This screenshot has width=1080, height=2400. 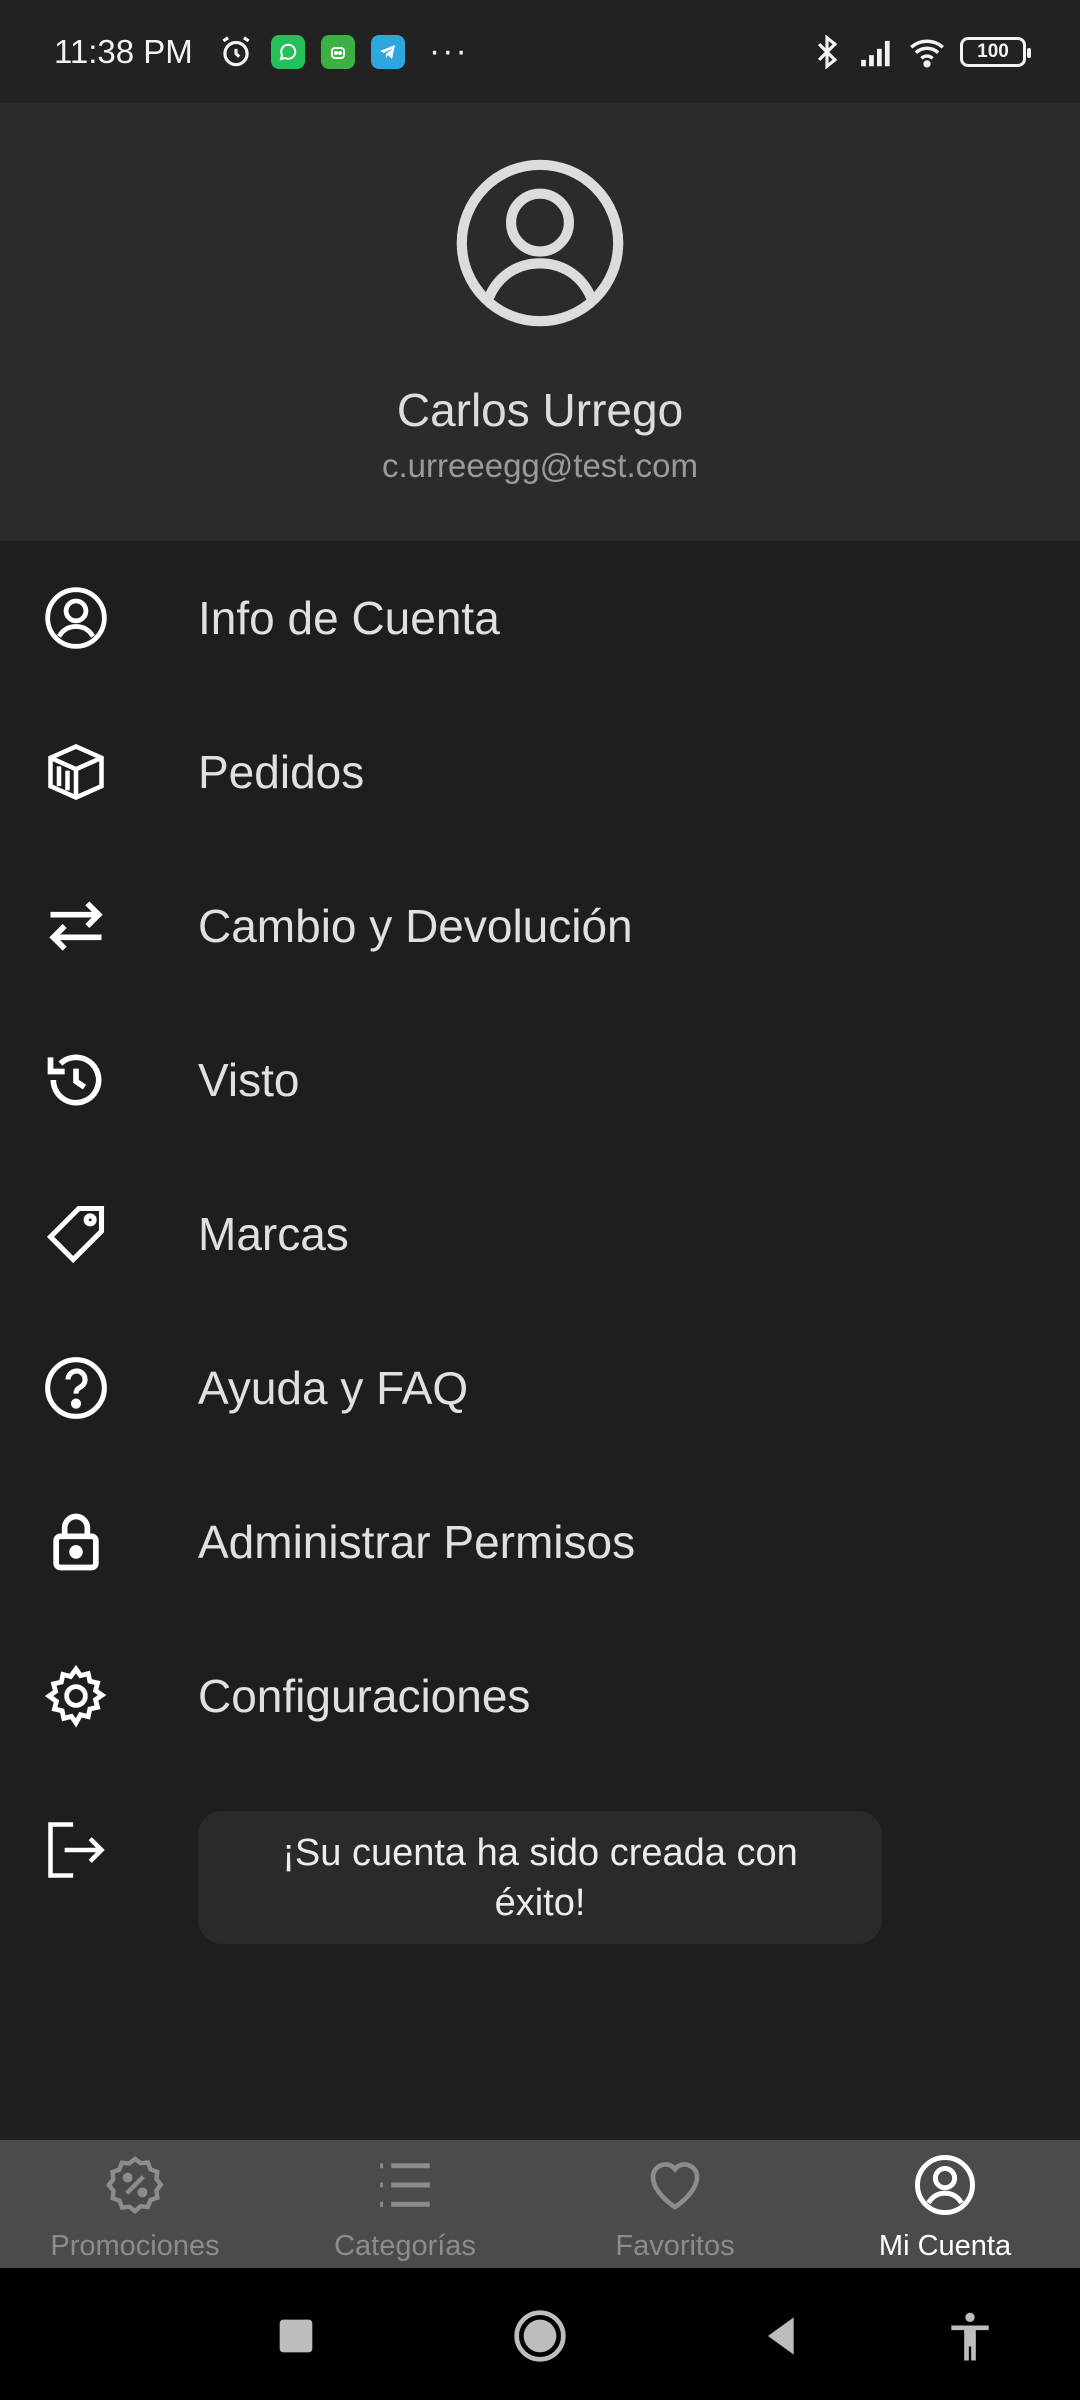 What do you see at coordinates (236, 50) in the screenshot?
I see `alarm-icon` at bounding box center [236, 50].